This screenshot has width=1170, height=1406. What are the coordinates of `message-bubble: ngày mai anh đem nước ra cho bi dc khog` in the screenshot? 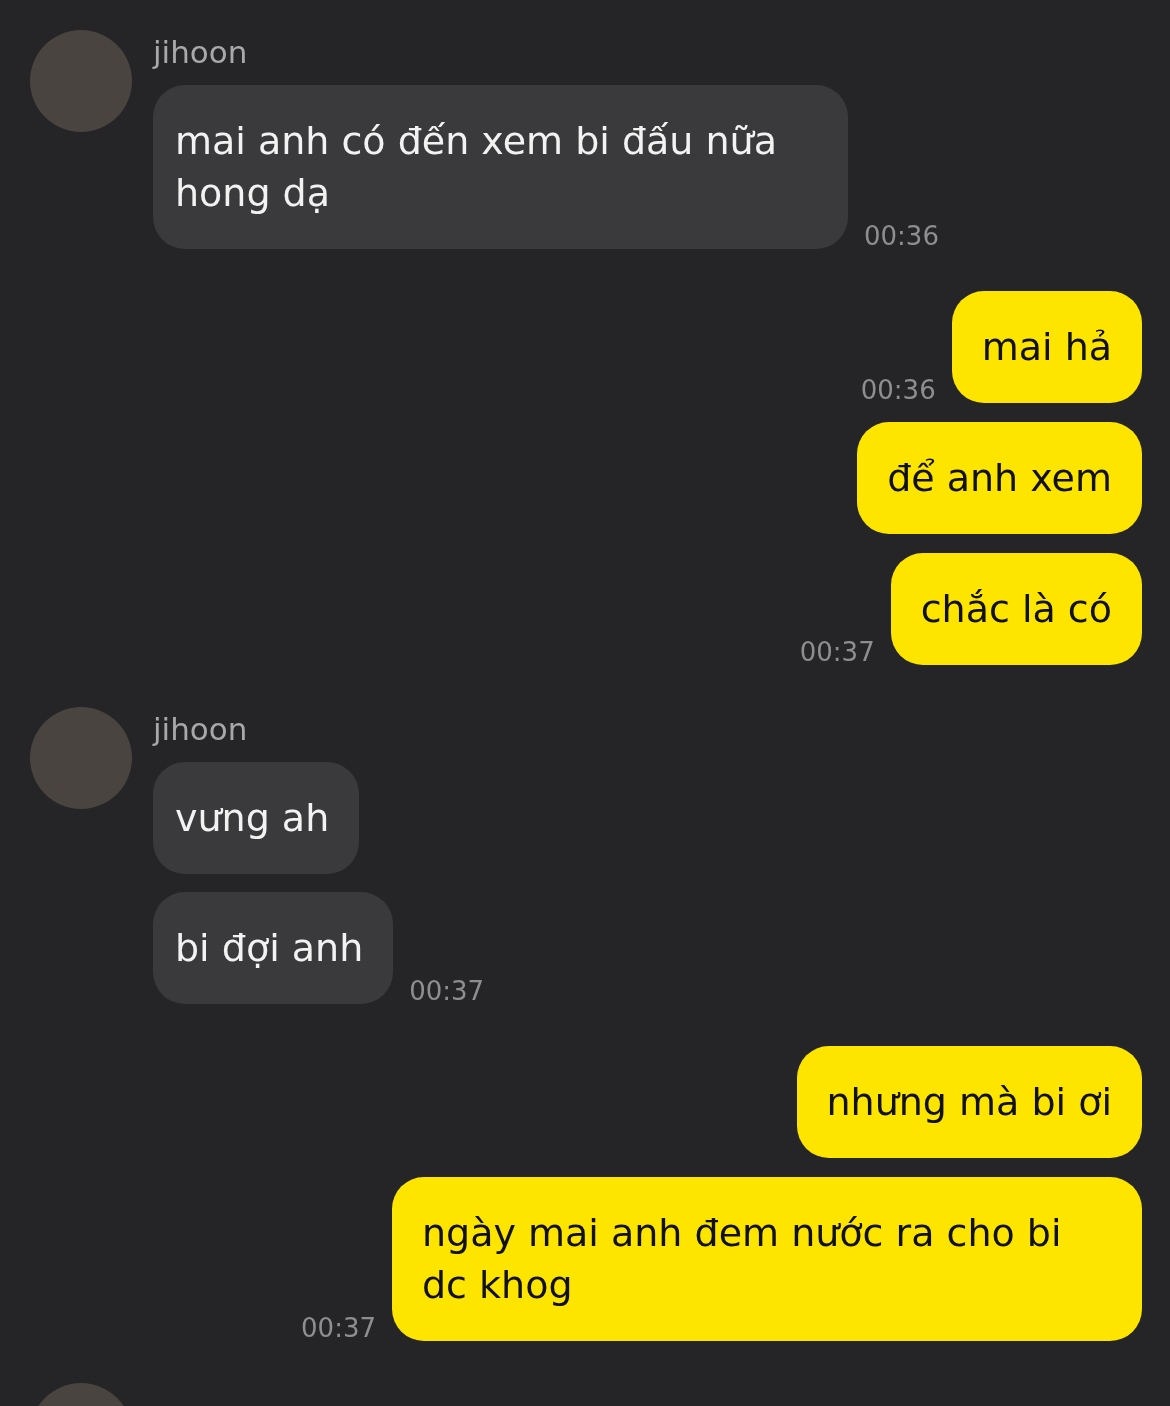 It's located at (767, 1259).